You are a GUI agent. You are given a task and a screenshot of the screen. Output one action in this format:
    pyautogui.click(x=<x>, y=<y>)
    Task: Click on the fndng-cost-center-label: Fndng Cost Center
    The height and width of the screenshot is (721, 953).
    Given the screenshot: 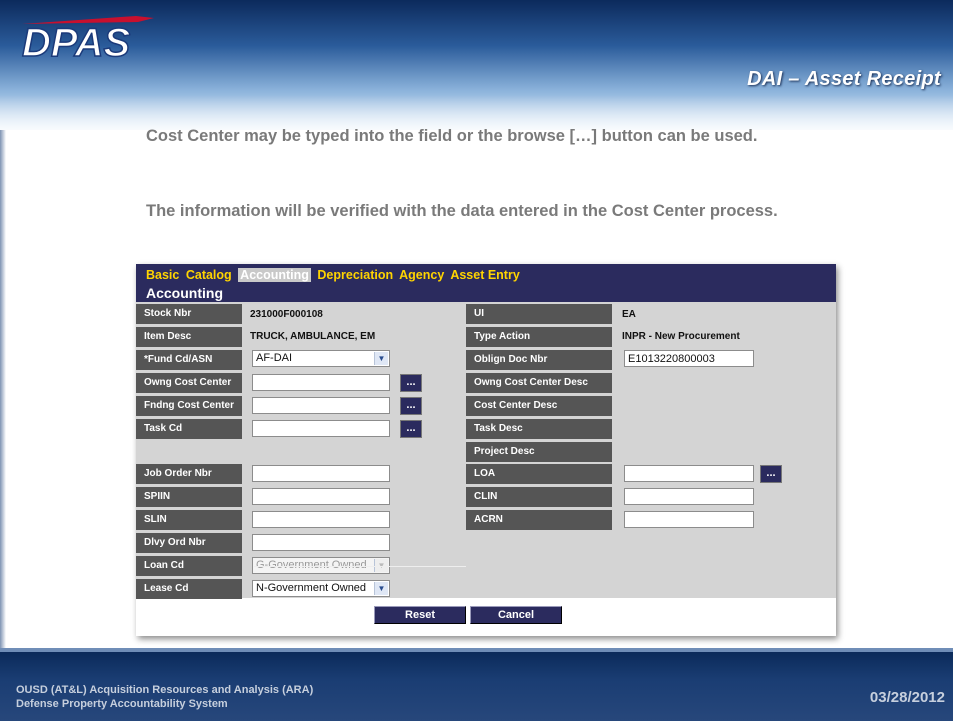 What is the action you would take?
    pyautogui.click(x=189, y=406)
    